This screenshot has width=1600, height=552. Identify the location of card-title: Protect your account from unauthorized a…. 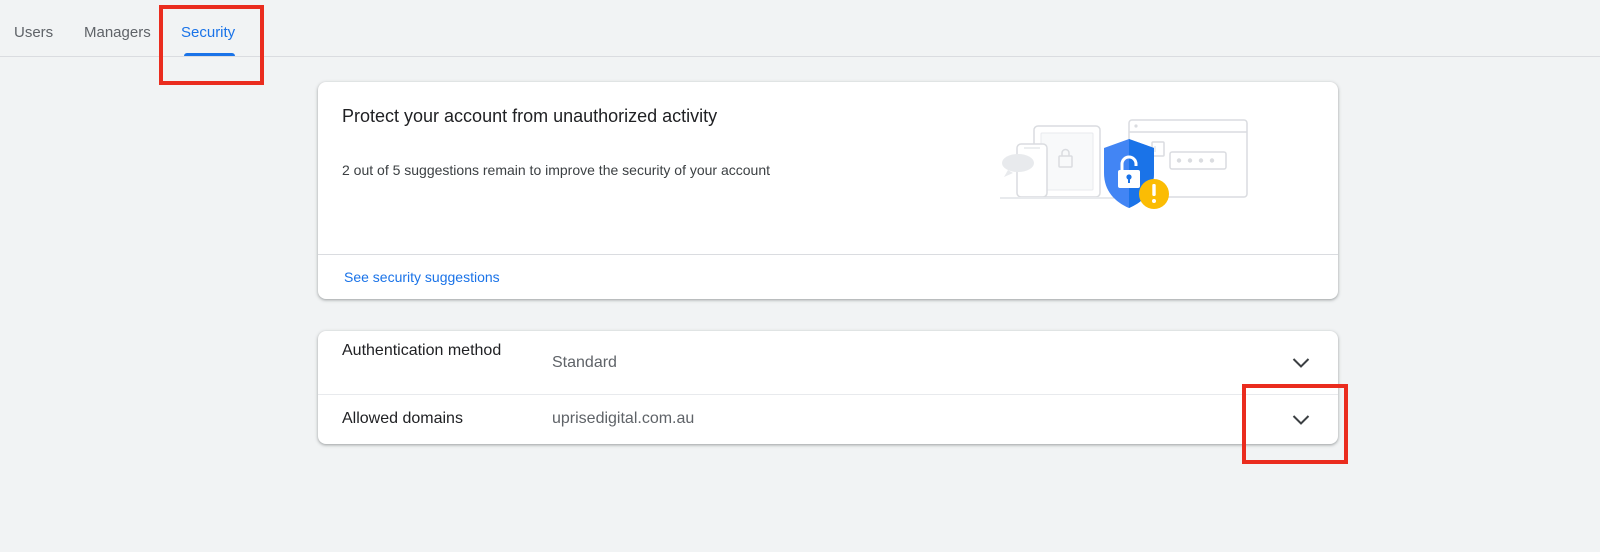
(530, 116).